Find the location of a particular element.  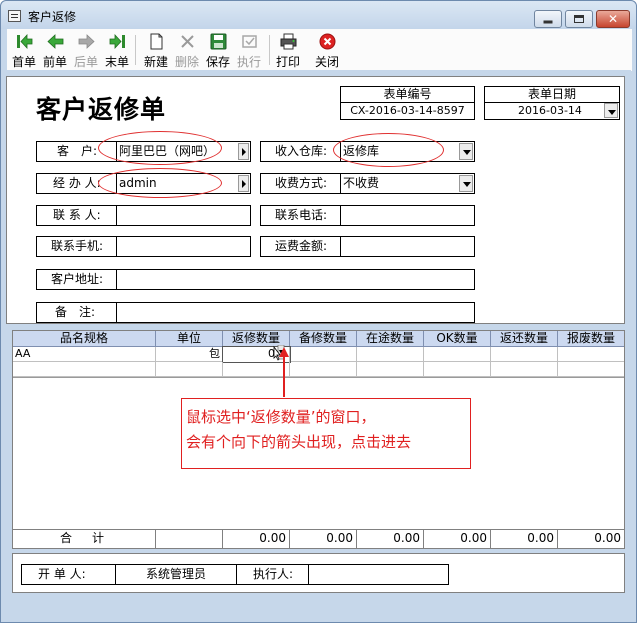

warehouse-value: 返修库 is located at coordinates (361, 151).